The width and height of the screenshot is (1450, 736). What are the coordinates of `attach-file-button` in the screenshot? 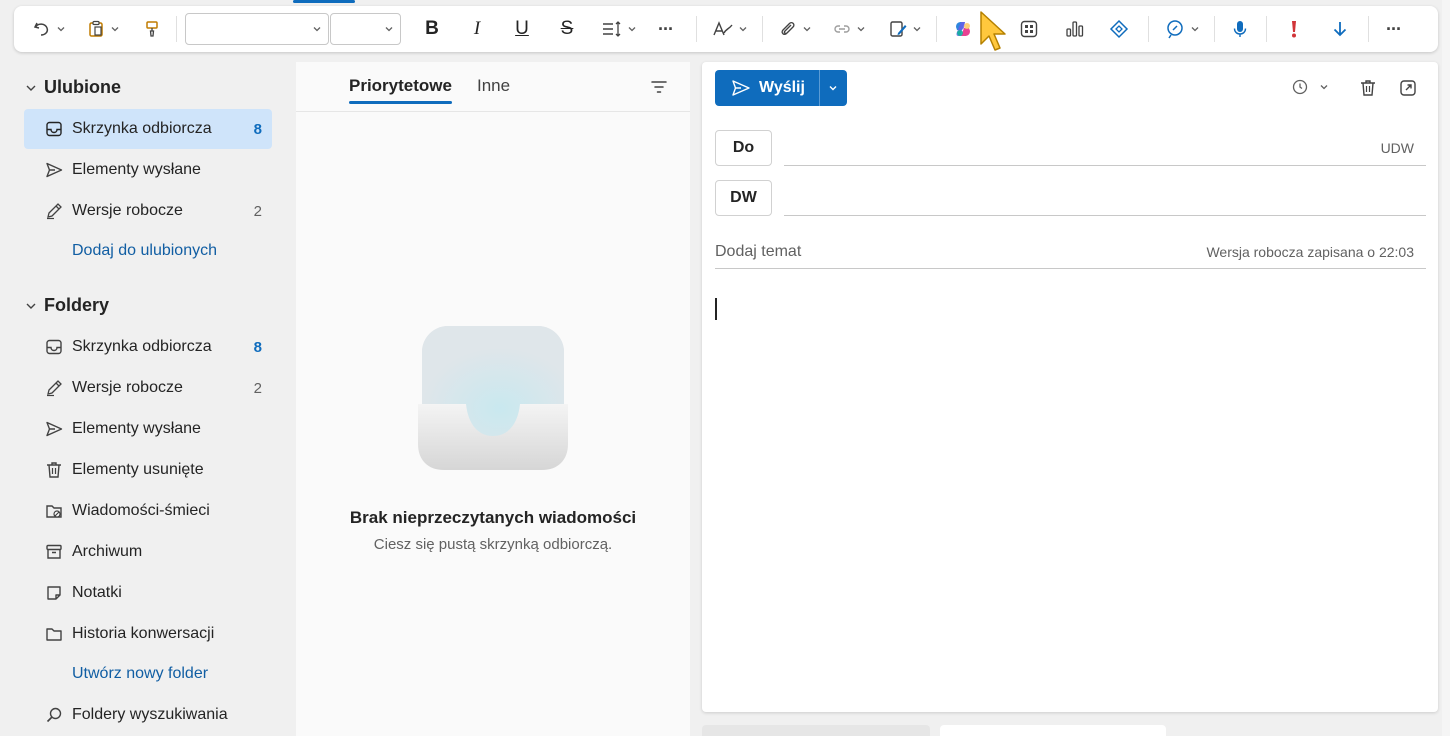 It's located at (795, 29).